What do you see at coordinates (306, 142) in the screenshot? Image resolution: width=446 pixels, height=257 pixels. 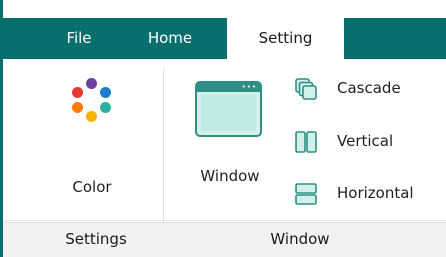 I see `tile-vertical-icon` at bounding box center [306, 142].